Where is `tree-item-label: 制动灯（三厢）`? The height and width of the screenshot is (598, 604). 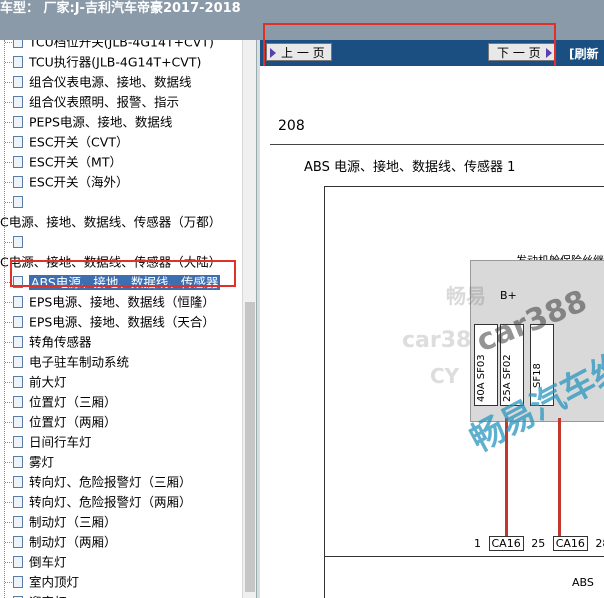
tree-item-label: 制动灯（三厢） is located at coordinates (73, 522).